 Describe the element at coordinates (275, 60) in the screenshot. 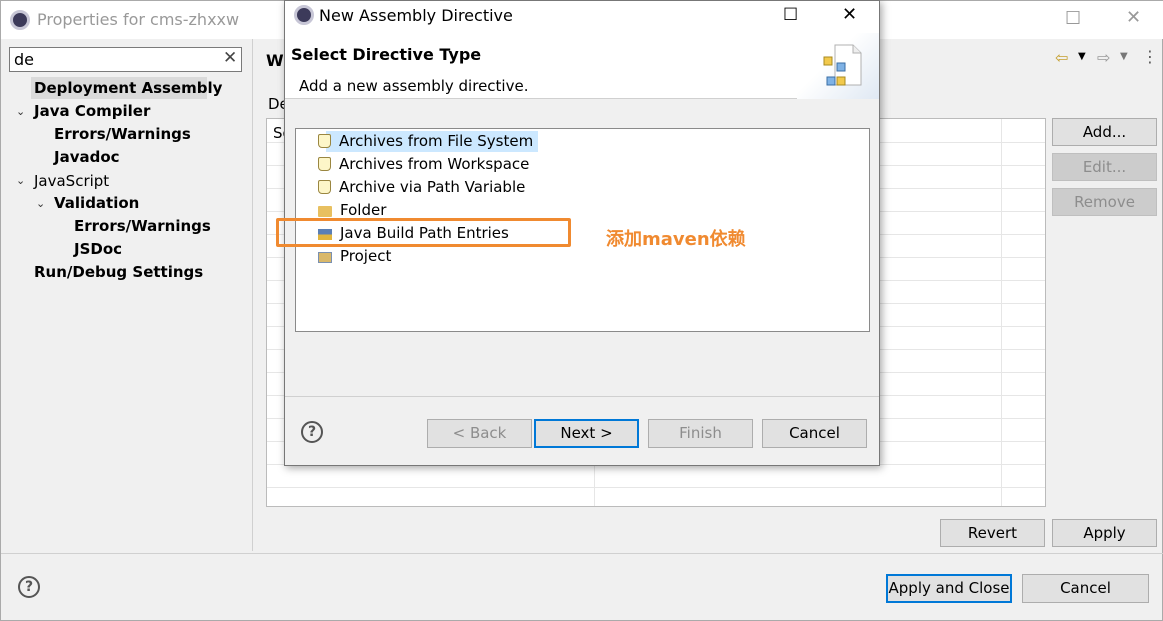

I see `page-title: W` at that location.